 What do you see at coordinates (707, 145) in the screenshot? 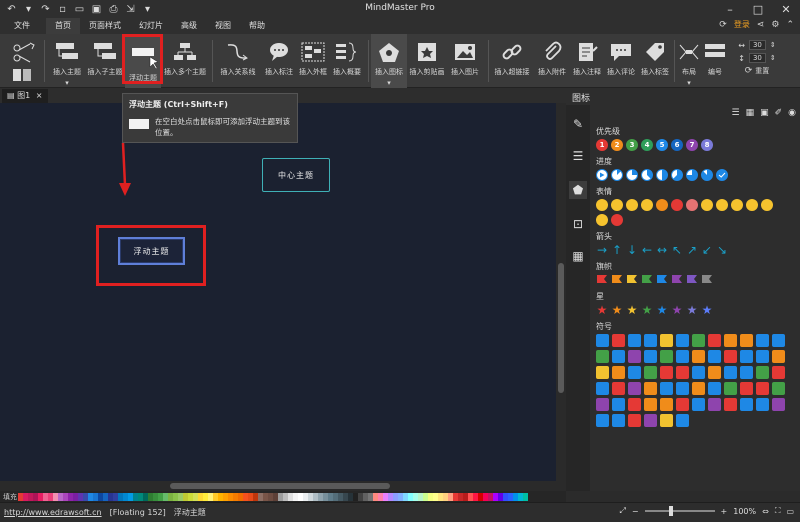
I see `priority-8-icon: 8` at bounding box center [707, 145].